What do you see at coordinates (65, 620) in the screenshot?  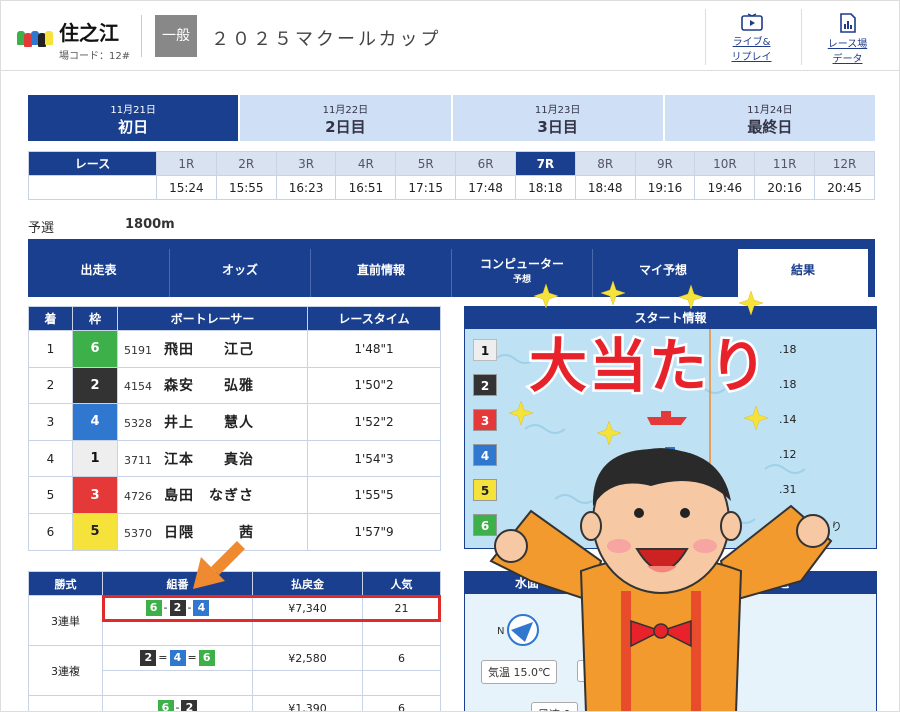 I see `bet-type: 3連単` at bounding box center [65, 620].